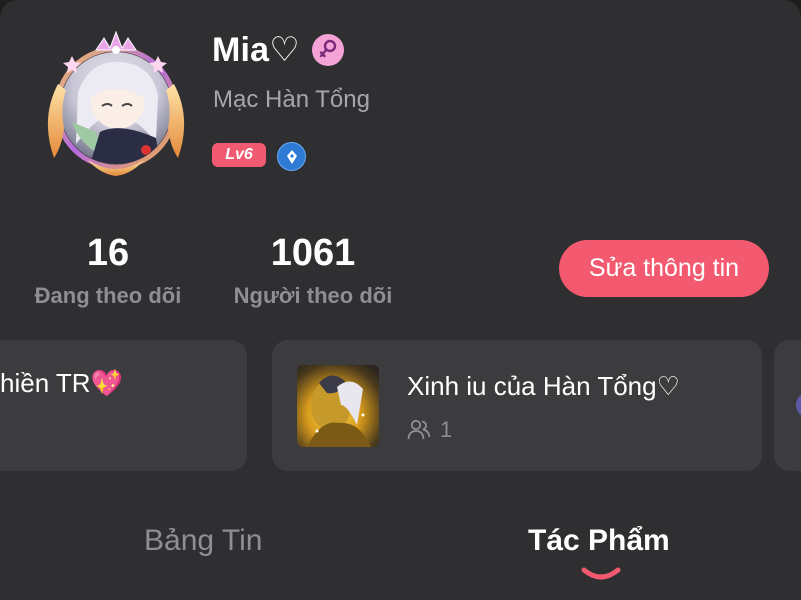 Image resolution: width=801 pixels, height=600 pixels. I want to click on followers-stat: 1061 Người theo dõi, so click(313, 270).